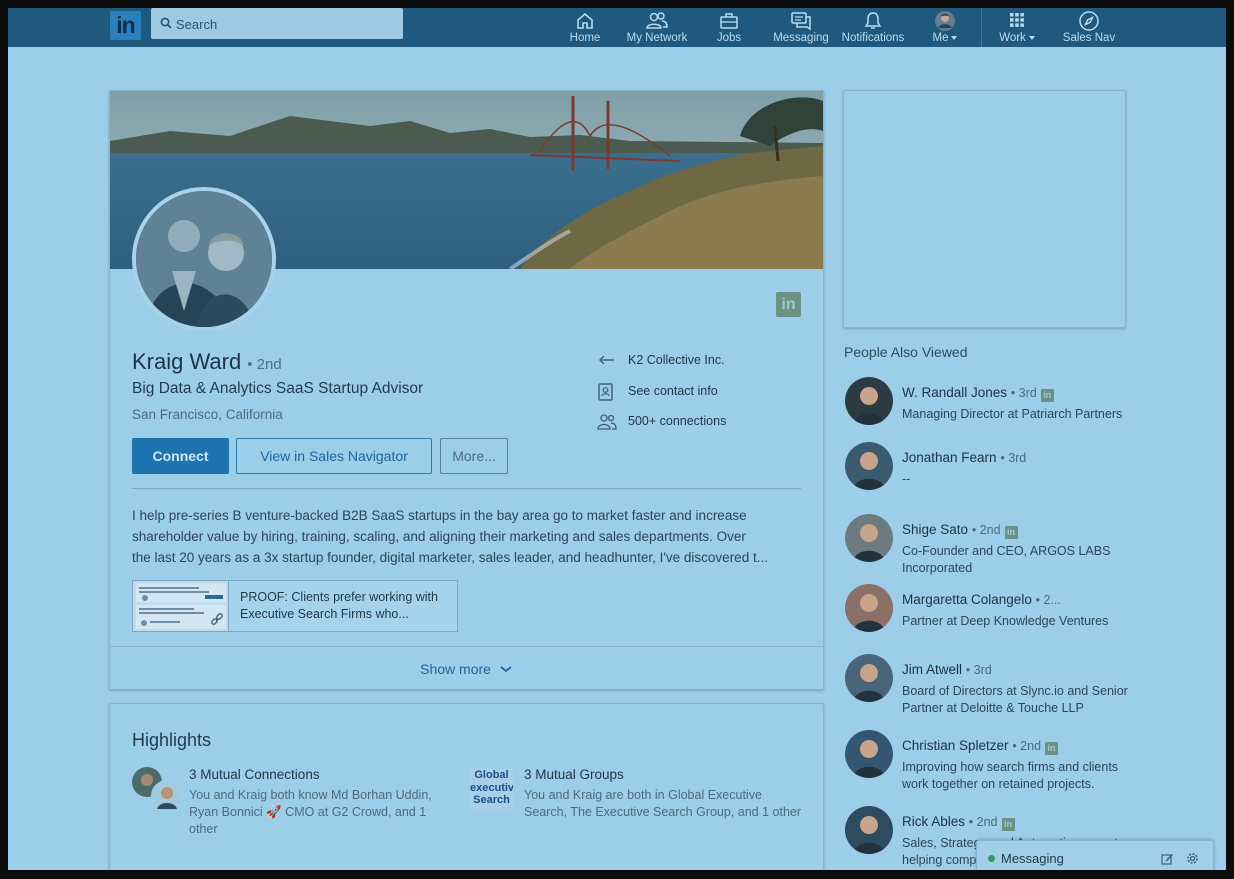  Describe the element at coordinates (1089, 38) in the screenshot. I see `nav-sales-nav-label: Sales Nav` at that location.